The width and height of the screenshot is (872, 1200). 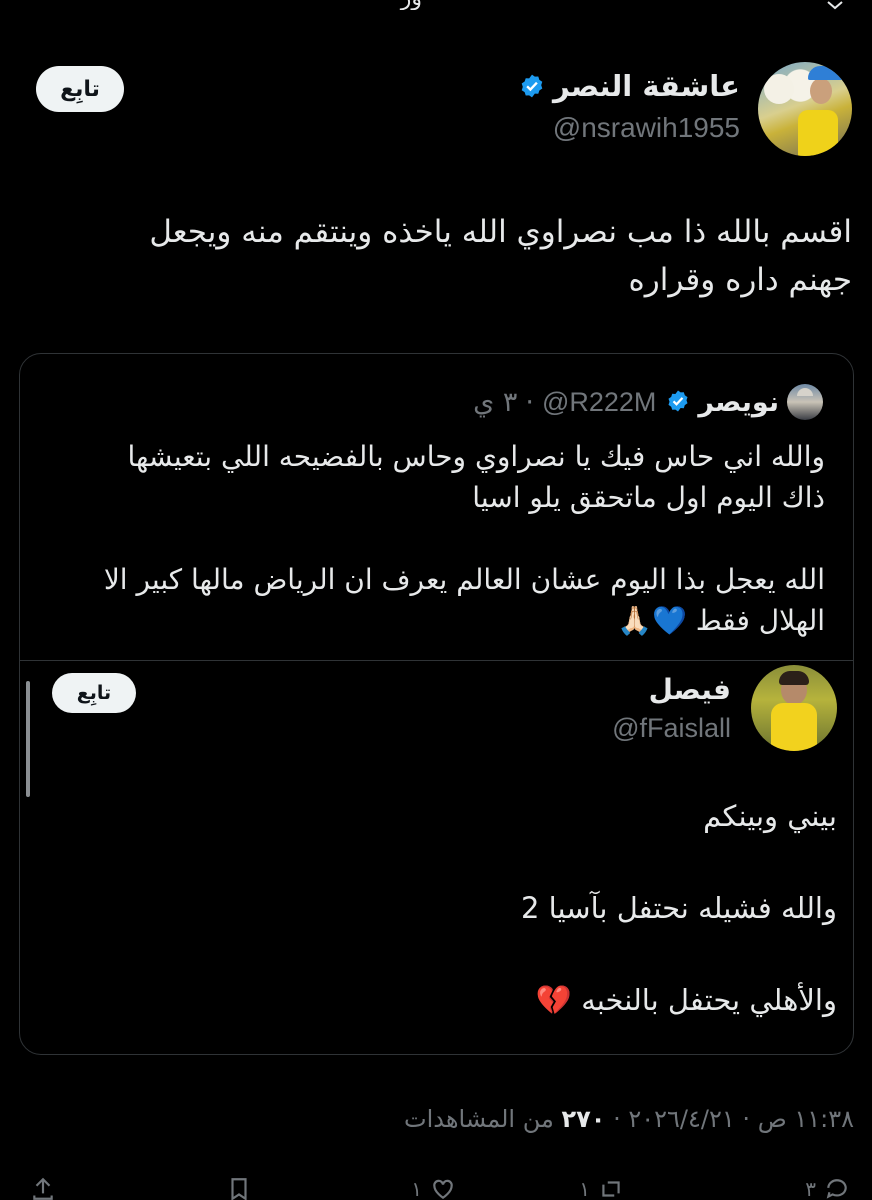 I want to click on quoted-tweet-time: ٣ ي, so click(x=495, y=402).